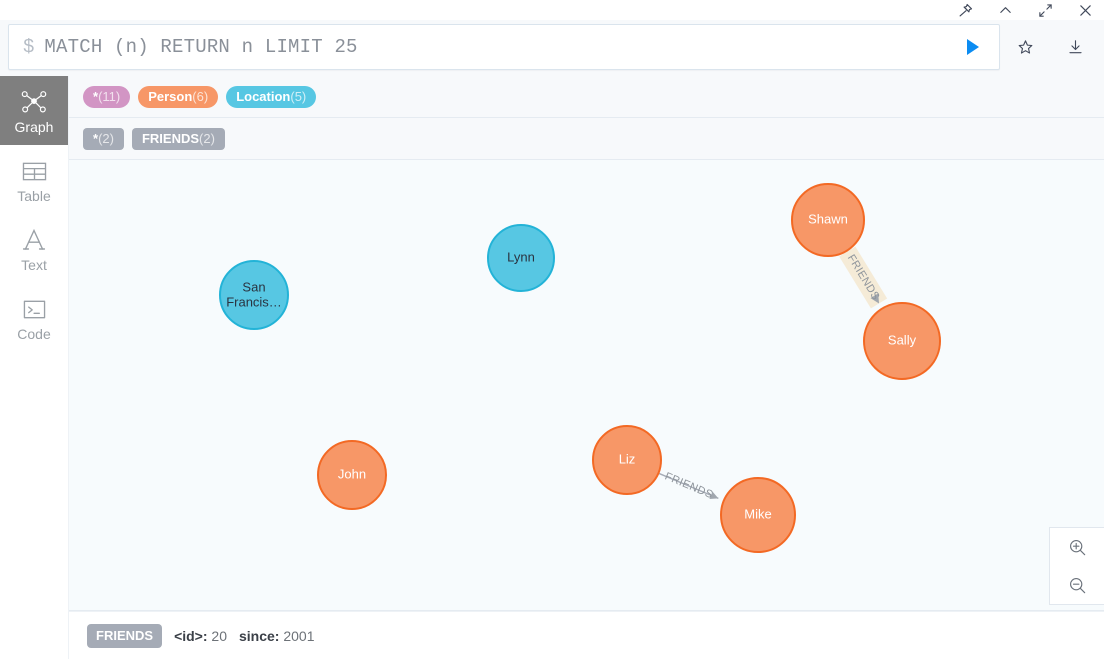 The height and width of the screenshot is (659, 1104). I want to click on play-icon, so click(973, 47).